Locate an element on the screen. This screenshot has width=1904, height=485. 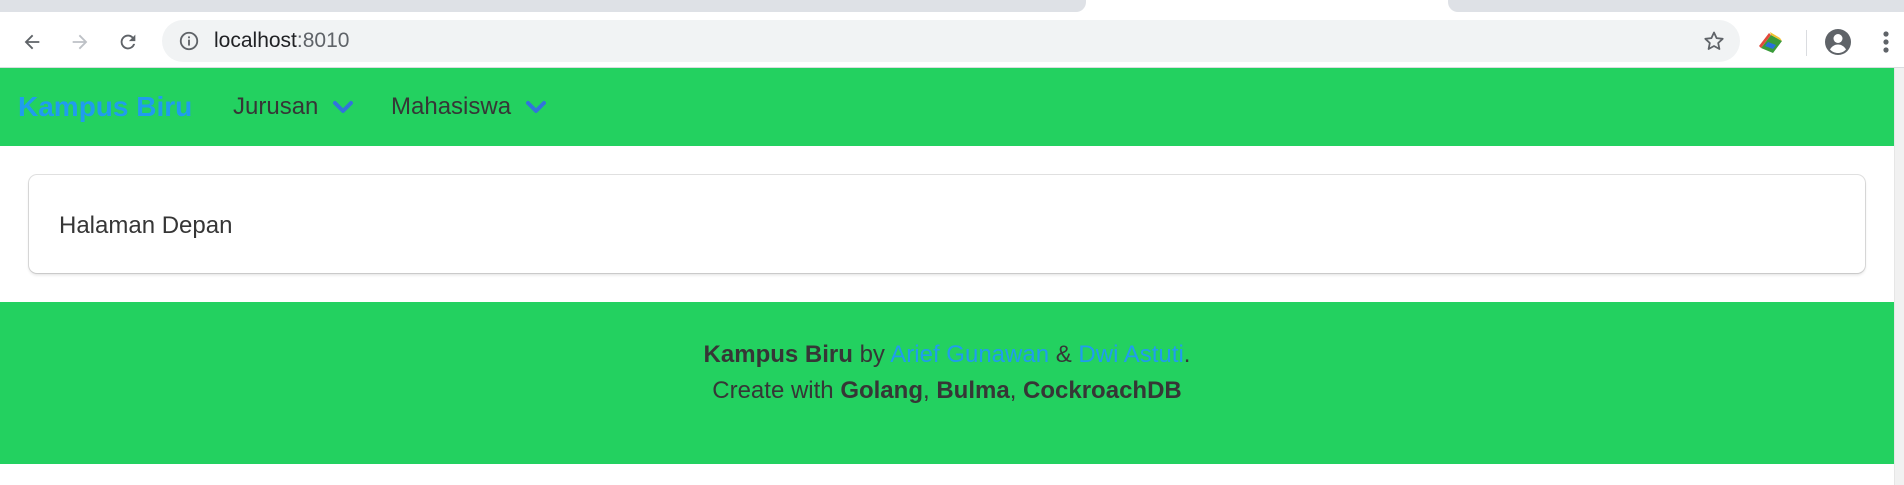
footer-create-with: Create with is located at coordinates (773, 390).